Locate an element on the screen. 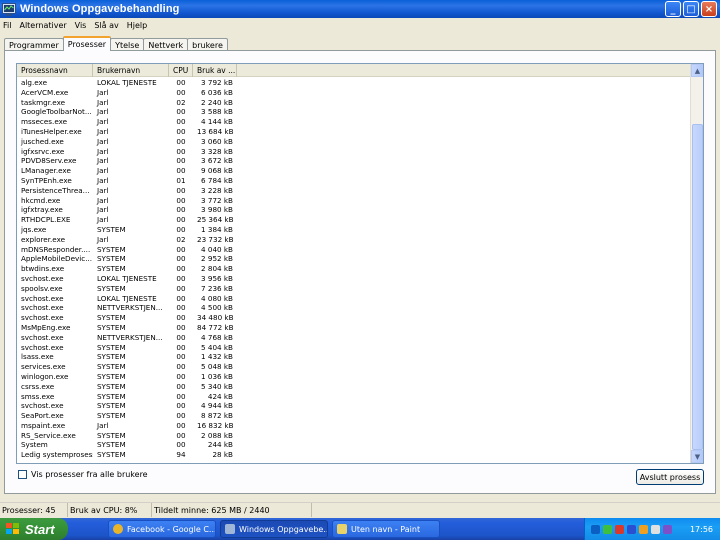 The width and height of the screenshot is (720, 540). process-memory: 3 672 kB is located at coordinates (217, 161).